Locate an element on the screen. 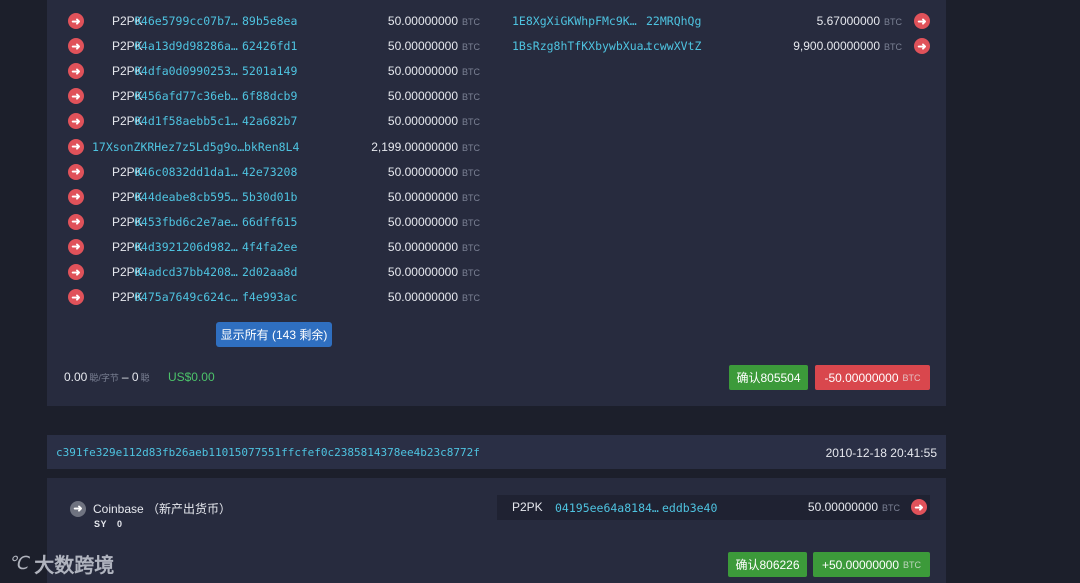 Image resolution: width=1080 pixels, height=583 pixels. sy-value: 0 is located at coordinates (120, 524).